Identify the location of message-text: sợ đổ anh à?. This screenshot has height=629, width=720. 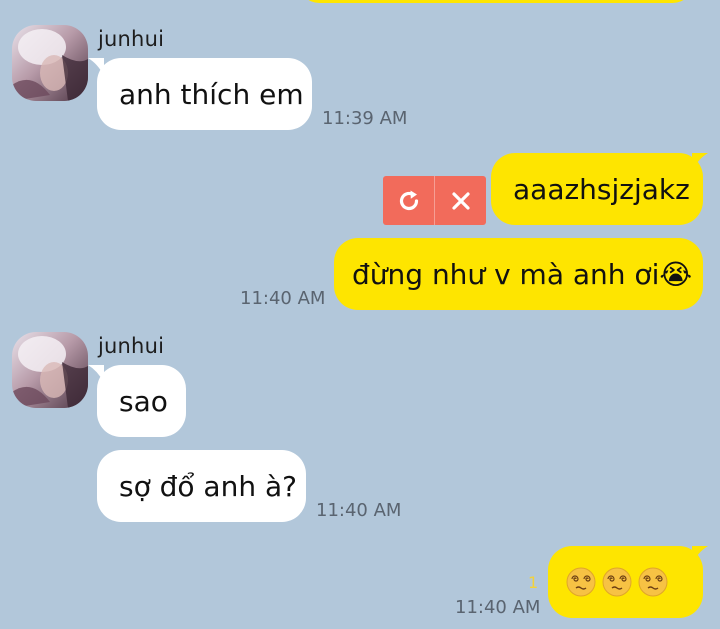
(208, 486).